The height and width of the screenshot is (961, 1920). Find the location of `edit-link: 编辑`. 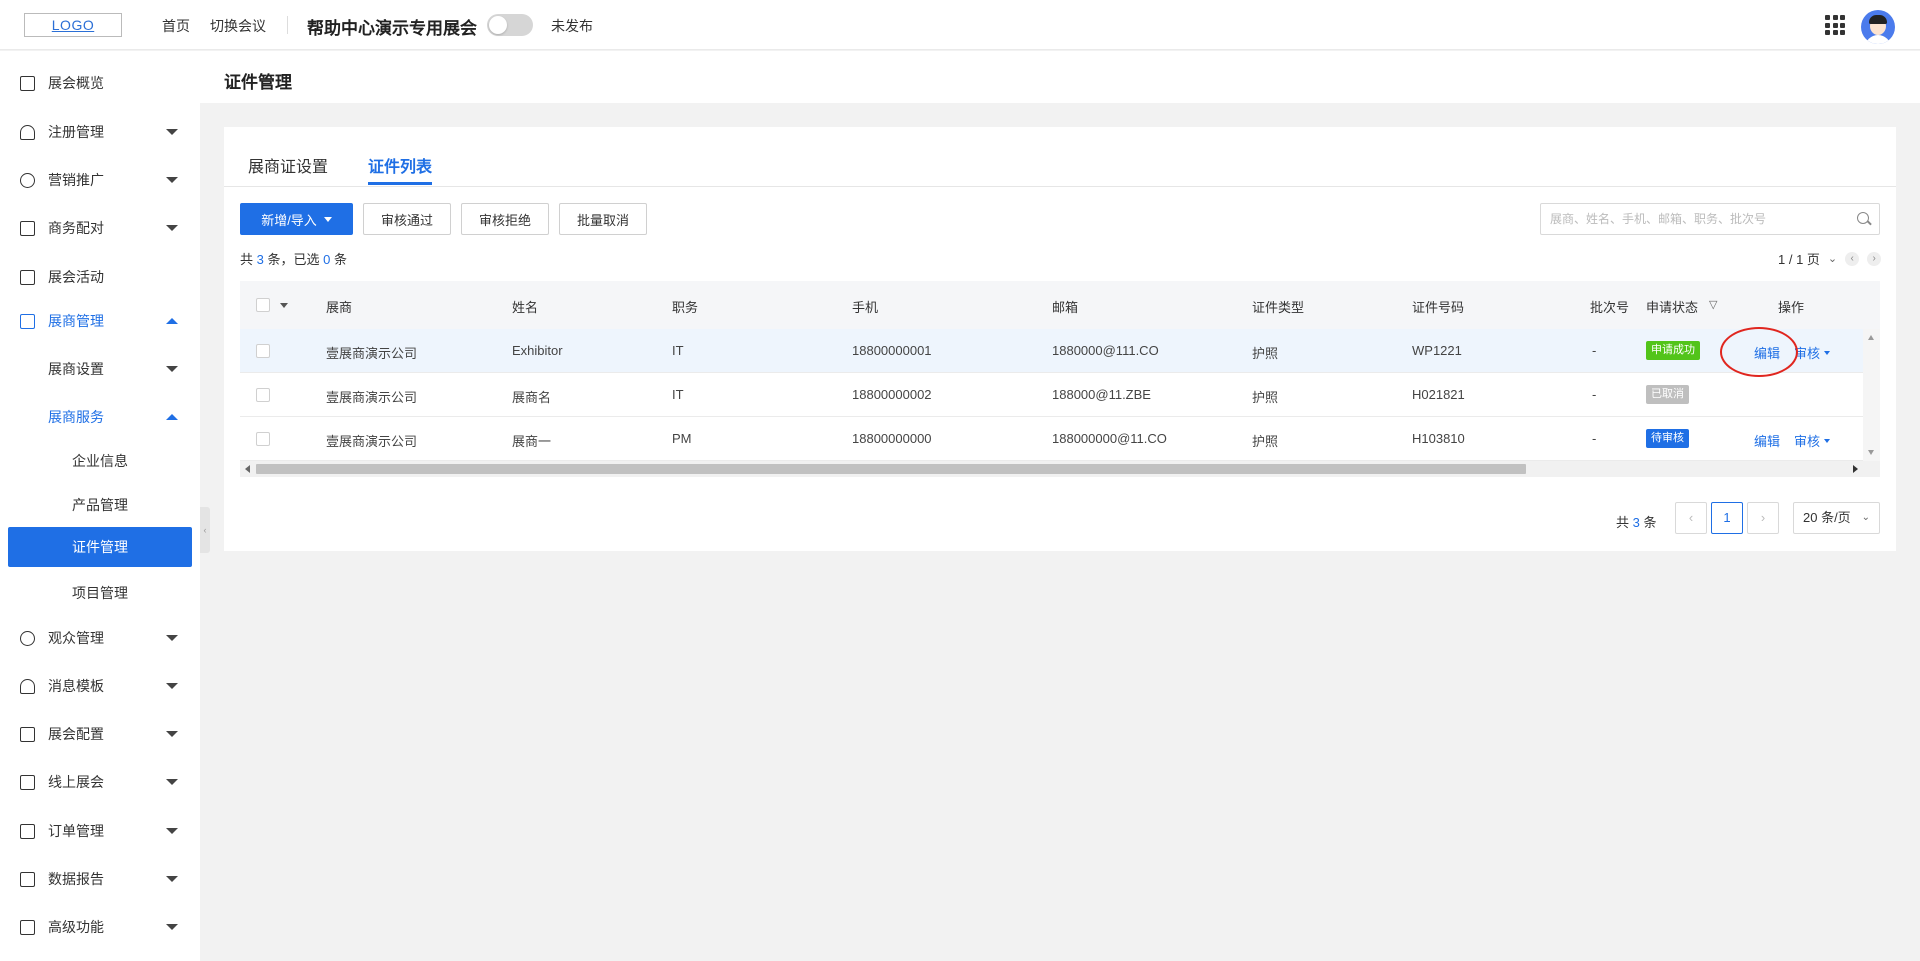

edit-link: 编辑 is located at coordinates (1767, 440).